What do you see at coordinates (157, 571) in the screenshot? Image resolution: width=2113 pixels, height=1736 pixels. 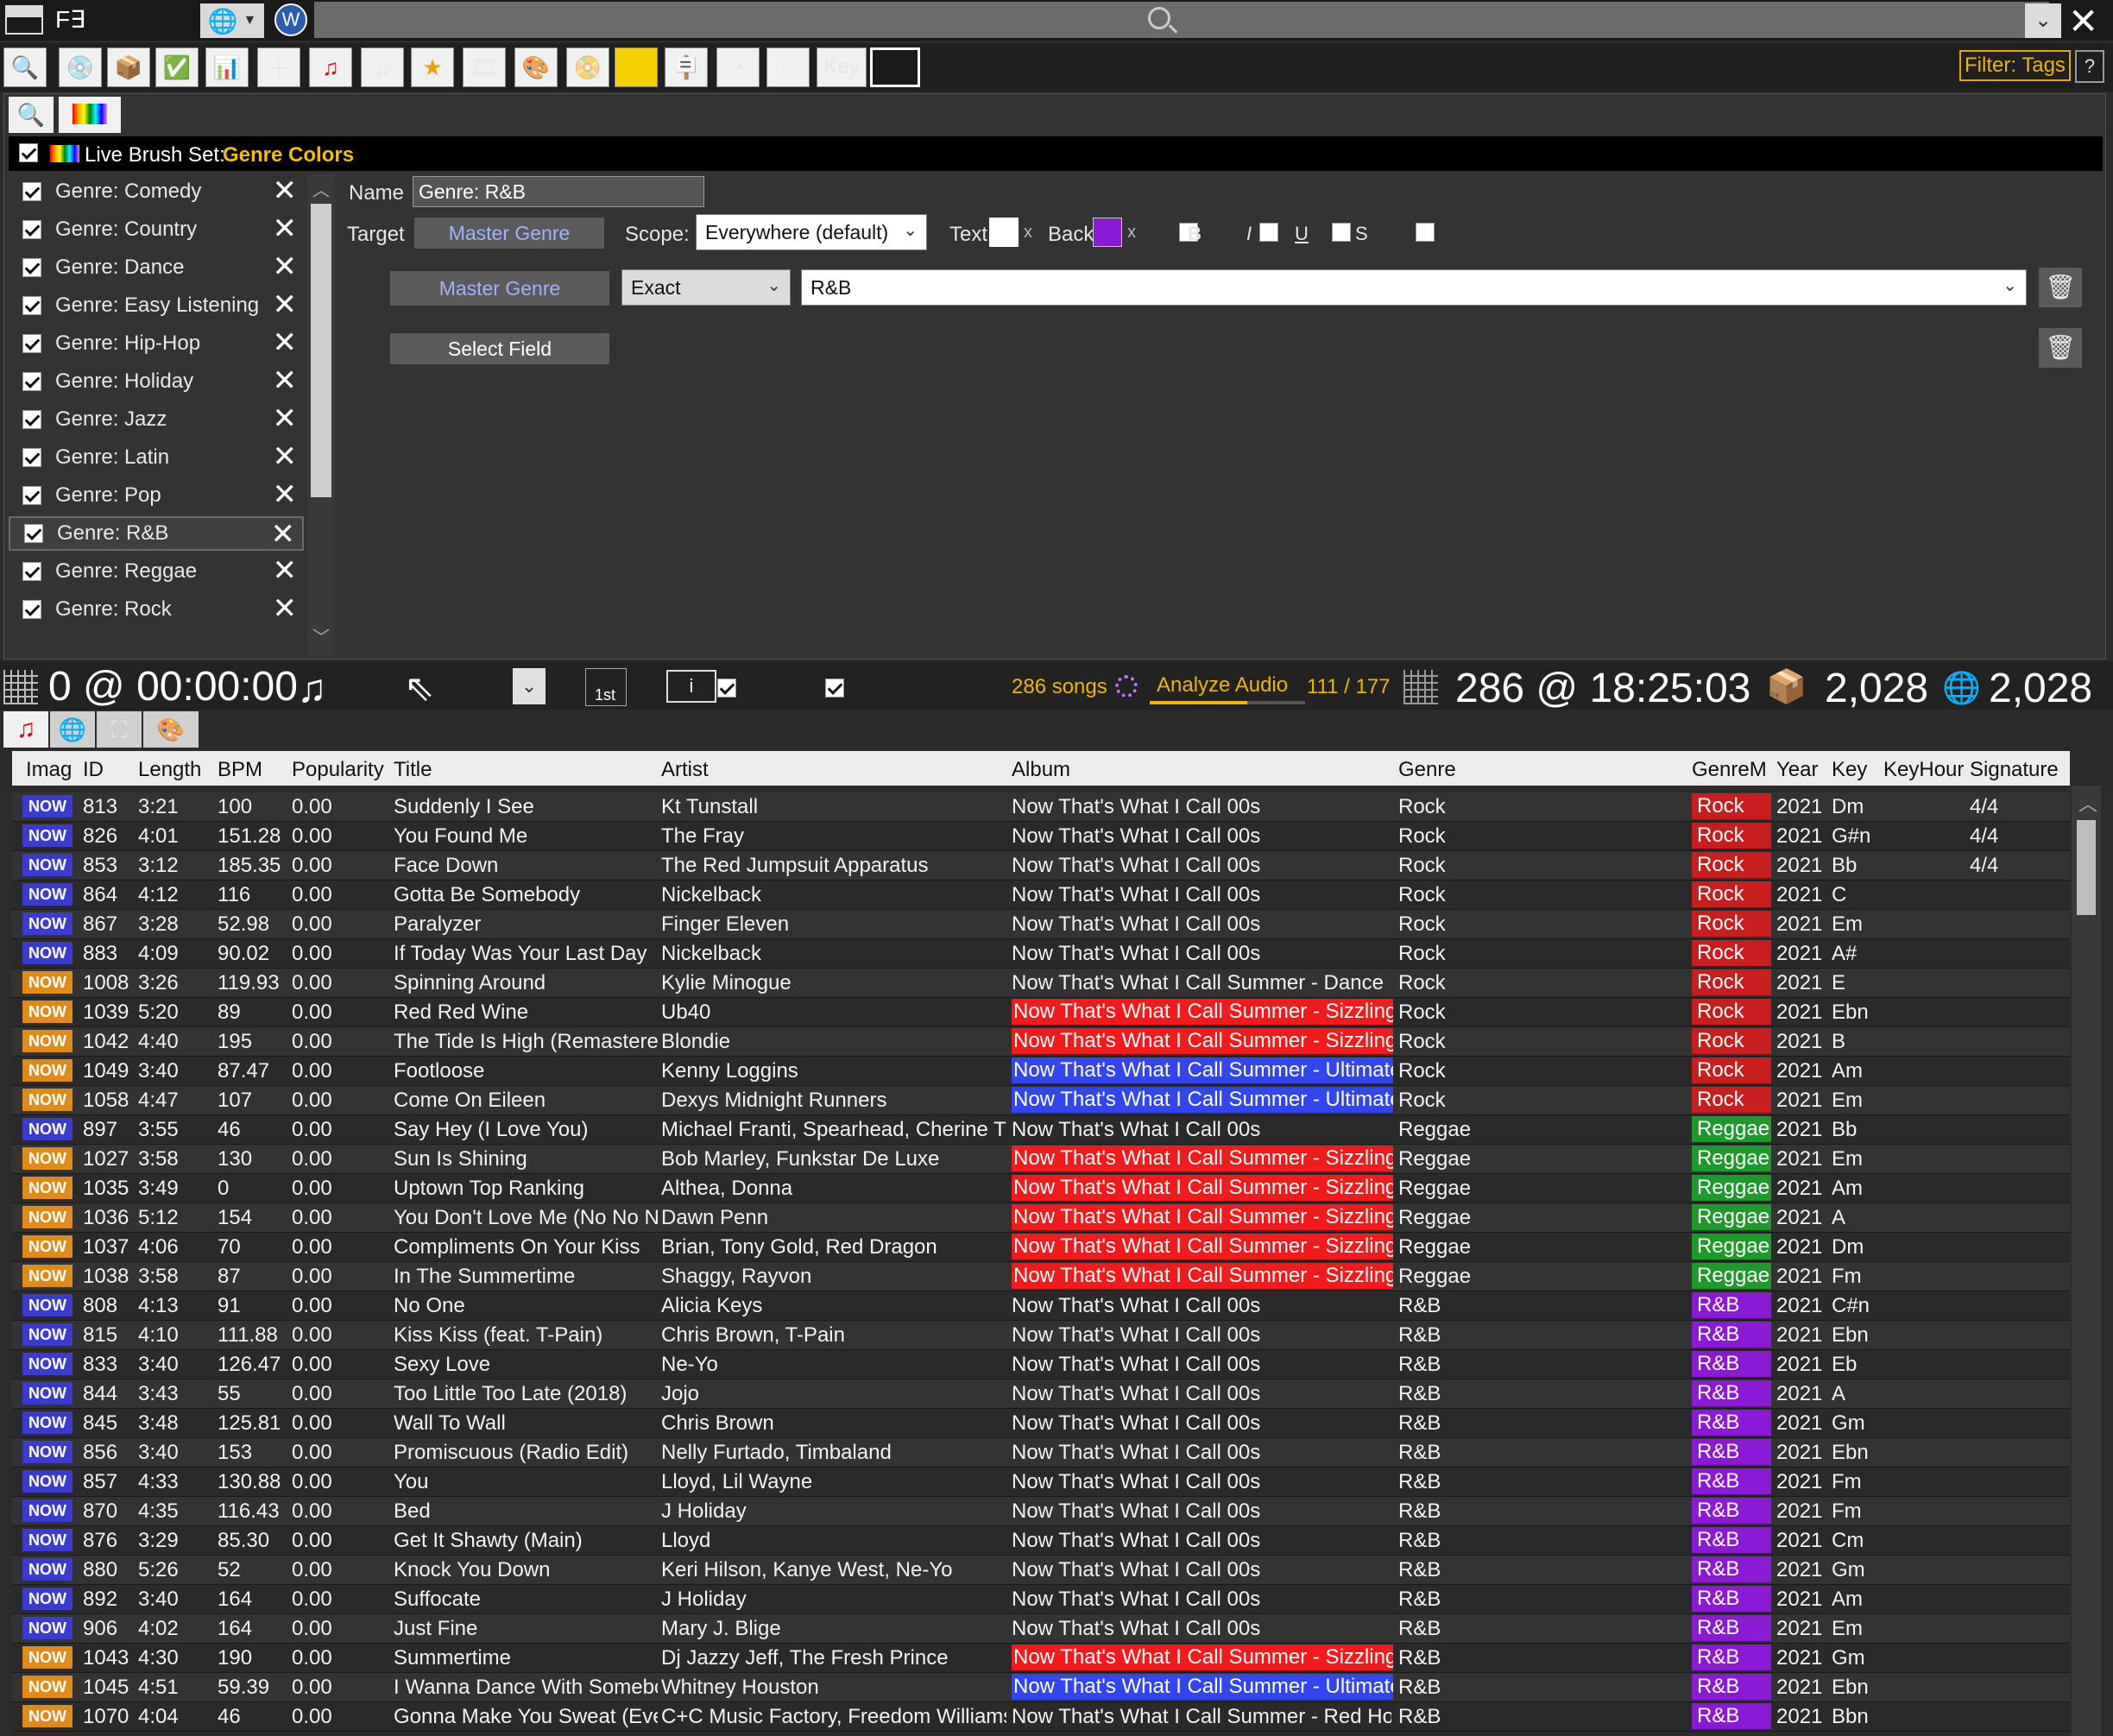 I see `brush-item: Genre: Reggae ✕` at bounding box center [157, 571].